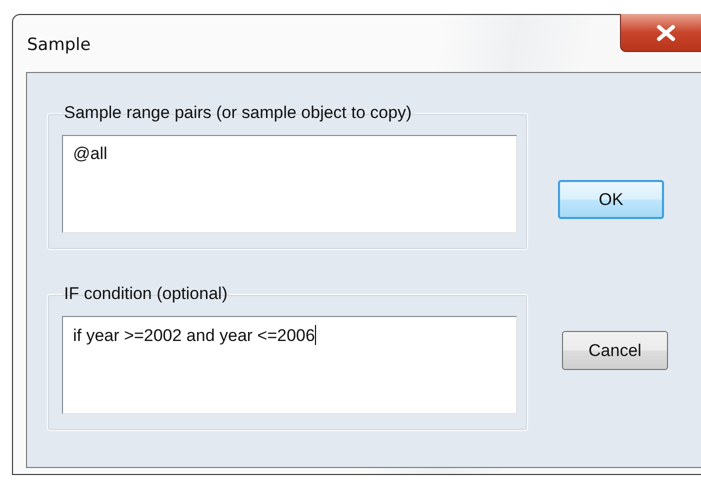 The width and height of the screenshot is (701, 481). What do you see at coordinates (666, 33) in the screenshot?
I see `close-icon` at bounding box center [666, 33].